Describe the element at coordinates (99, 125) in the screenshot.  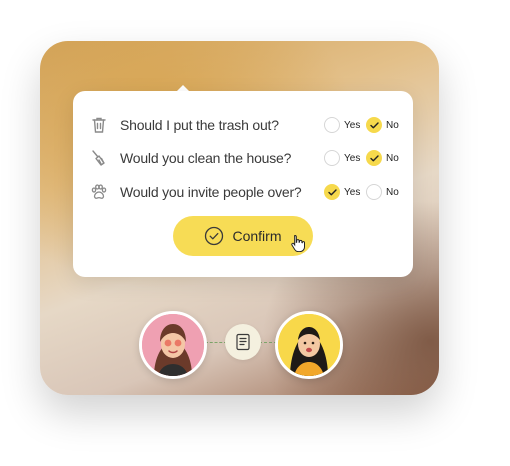
I see `trash-icon` at that location.